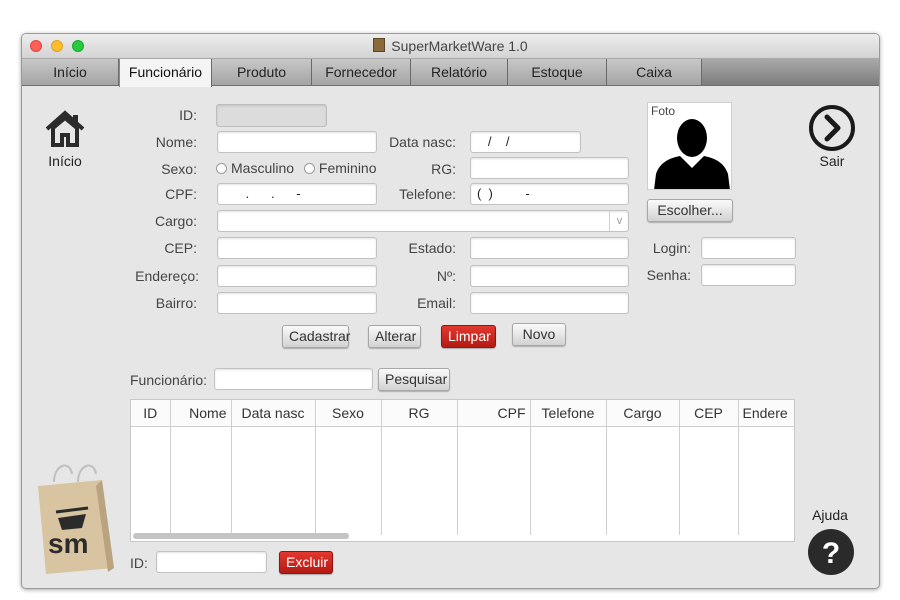 The width and height of the screenshot is (900, 600). What do you see at coordinates (297, 303) in the screenshot?
I see `bairro-field` at bounding box center [297, 303].